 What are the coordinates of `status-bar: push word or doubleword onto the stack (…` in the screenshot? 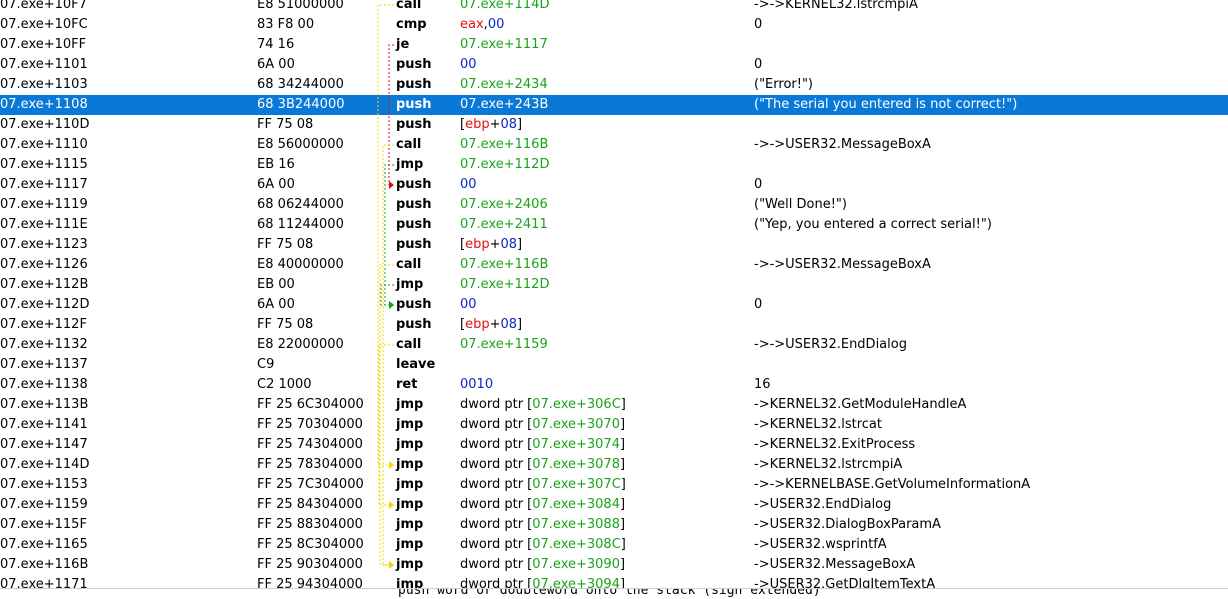 It's located at (614, 593).